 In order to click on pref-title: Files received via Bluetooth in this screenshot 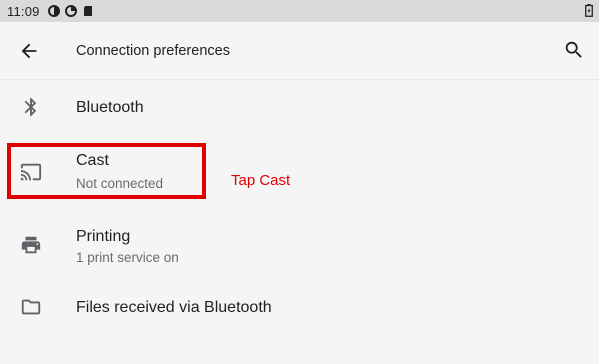, I will do `click(174, 307)`.